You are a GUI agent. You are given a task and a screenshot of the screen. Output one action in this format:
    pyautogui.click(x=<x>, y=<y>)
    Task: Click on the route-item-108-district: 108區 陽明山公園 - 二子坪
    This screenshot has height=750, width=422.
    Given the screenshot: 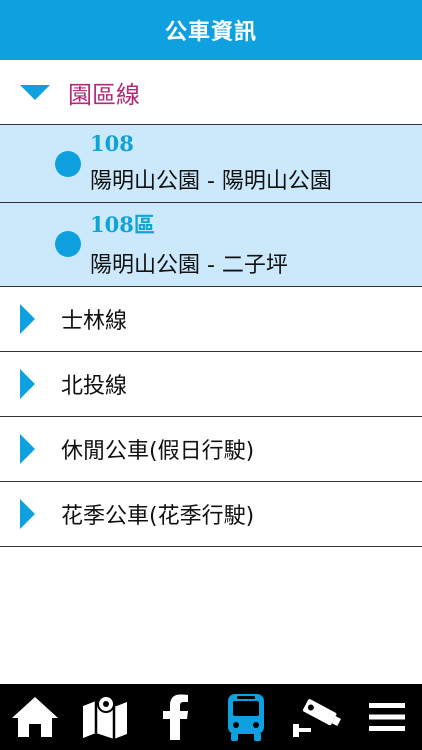 What is the action you would take?
    pyautogui.click(x=211, y=245)
    